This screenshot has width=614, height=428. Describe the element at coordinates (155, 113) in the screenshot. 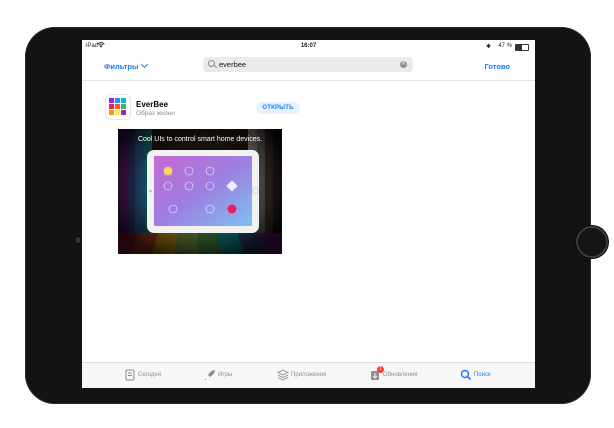

I see `app-category: Образ жизни` at that location.